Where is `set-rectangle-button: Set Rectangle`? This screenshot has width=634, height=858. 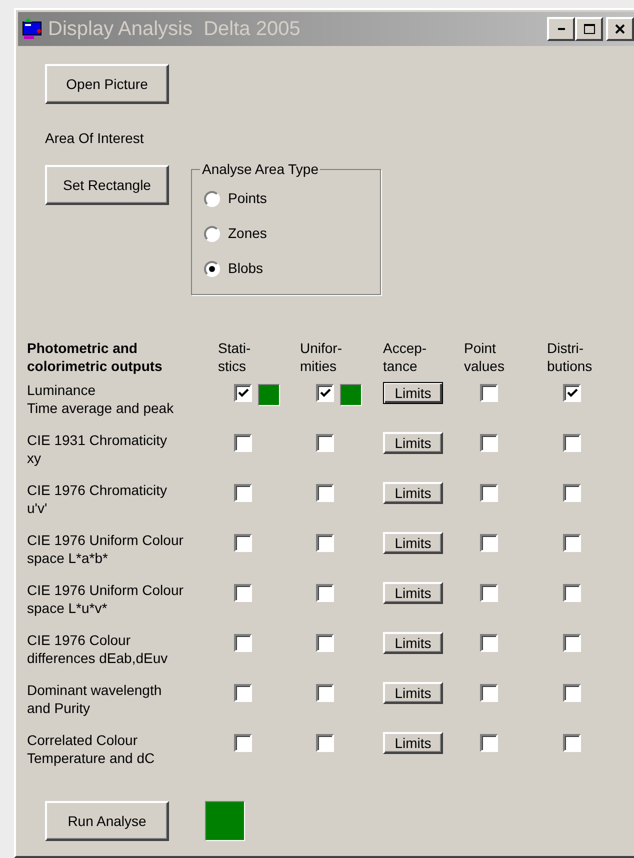 set-rectangle-button: Set Rectangle is located at coordinates (107, 185).